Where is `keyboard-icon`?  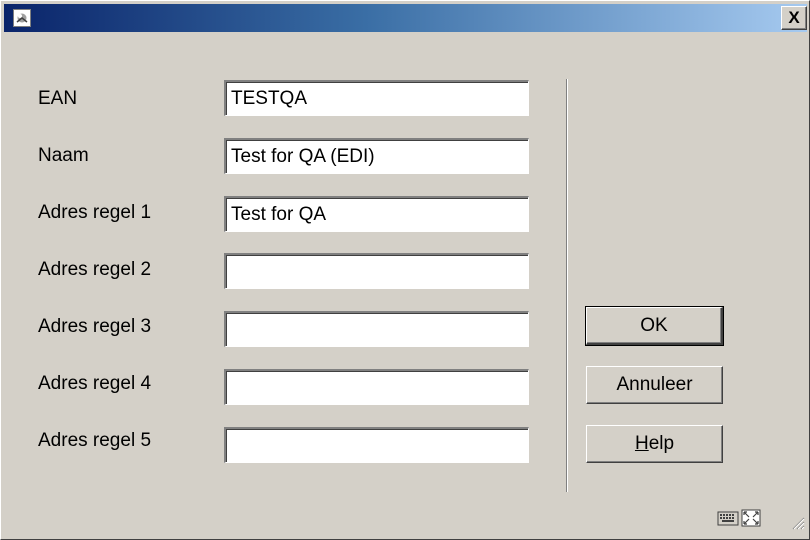 keyboard-icon is located at coordinates (728, 520).